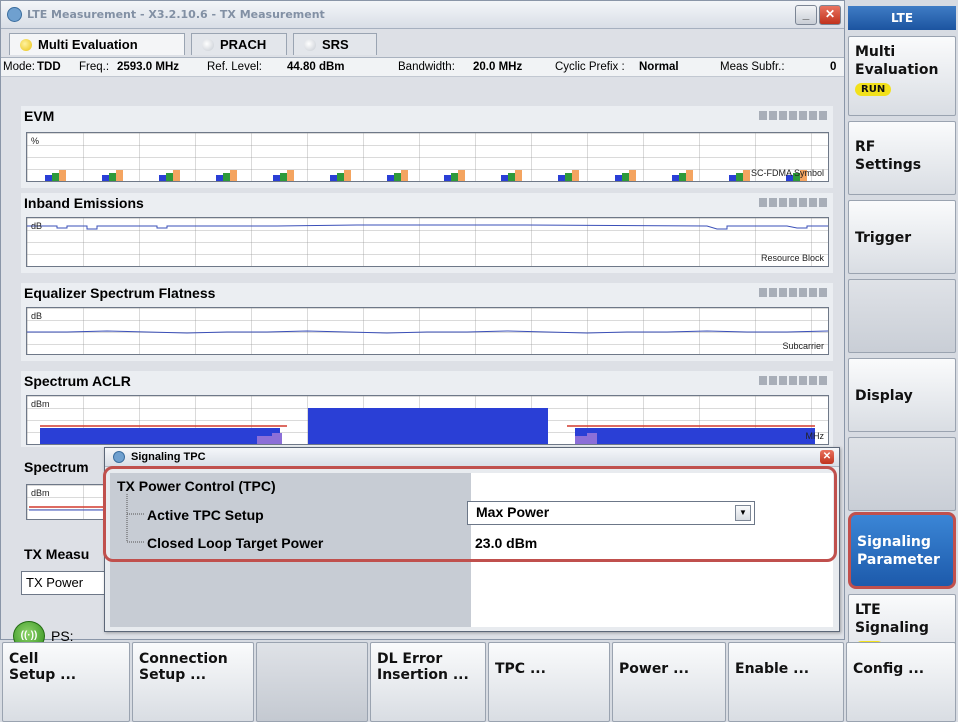  What do you see at coordinates (427, 227) in the screenshot?
I see `inband-trace` at bounding box center [427, 227].